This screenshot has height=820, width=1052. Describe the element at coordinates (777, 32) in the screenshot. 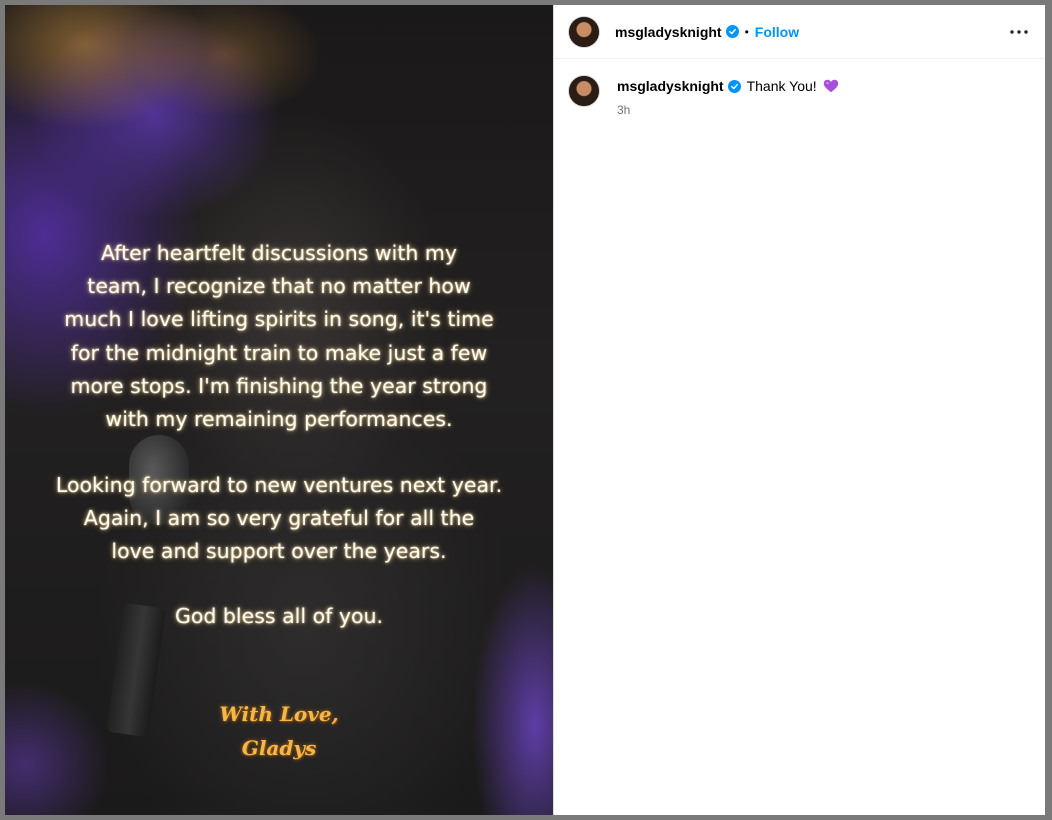

I see `follow-button: Follow` at that location.